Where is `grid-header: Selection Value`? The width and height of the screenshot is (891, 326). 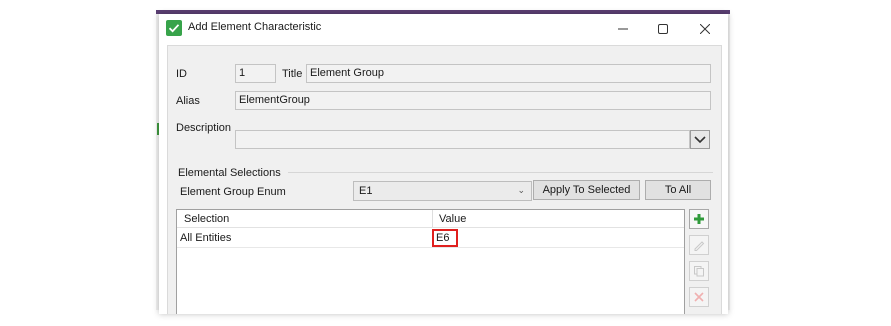 grid-header: Selection Value is located at coordinates (430, 219).